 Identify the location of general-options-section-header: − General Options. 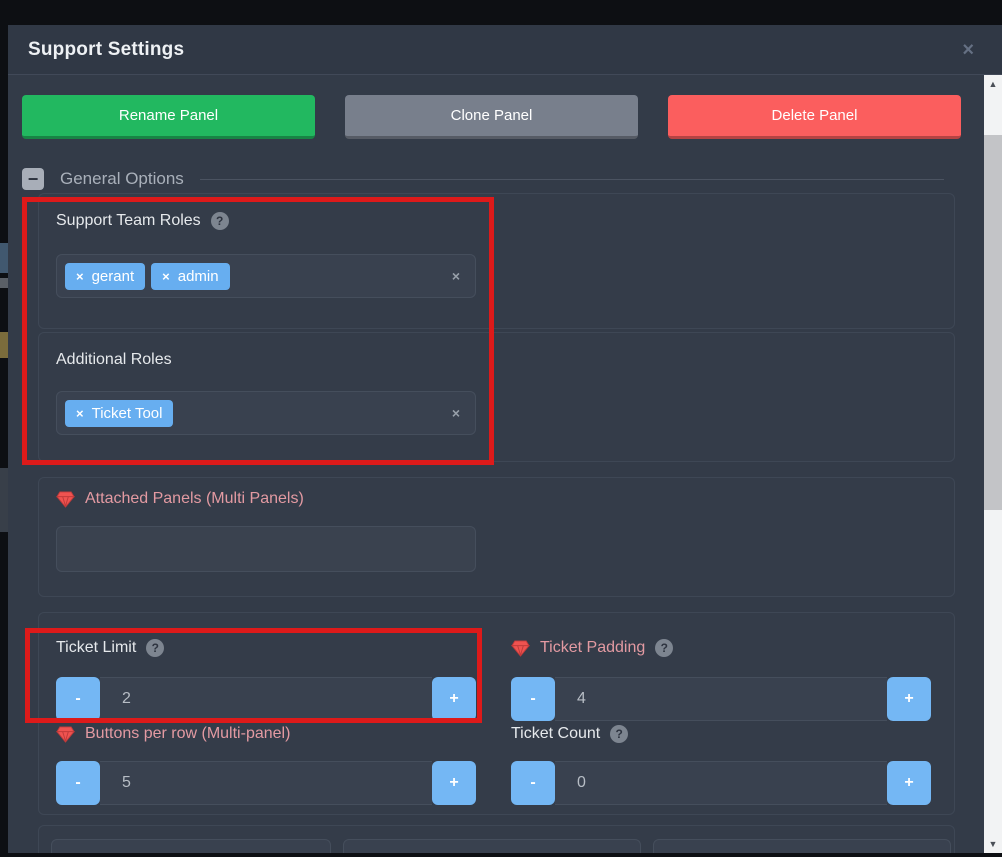
(483, 179).